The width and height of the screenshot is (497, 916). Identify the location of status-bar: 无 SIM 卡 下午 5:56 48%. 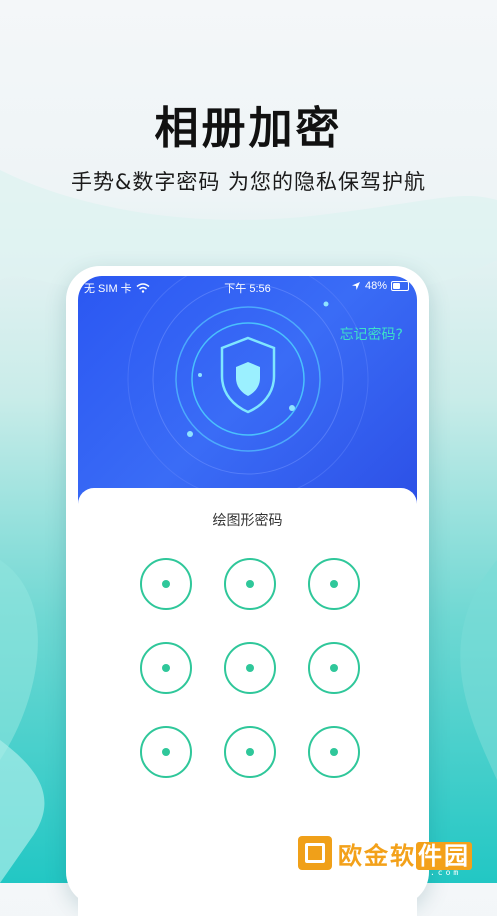
(247, 287).